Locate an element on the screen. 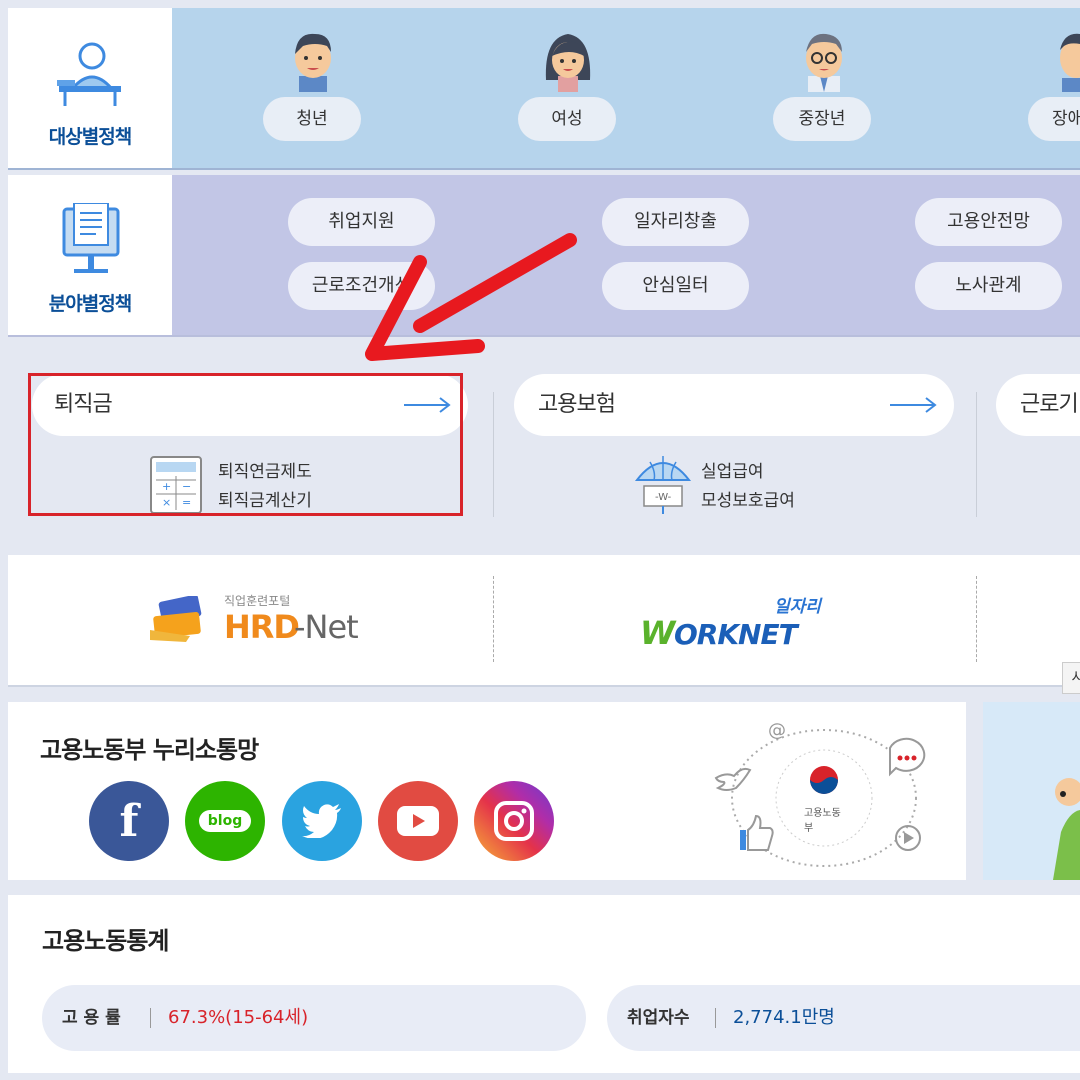  field-item-safe-workplace: 안심일터 is located at coordinates (675, 286).